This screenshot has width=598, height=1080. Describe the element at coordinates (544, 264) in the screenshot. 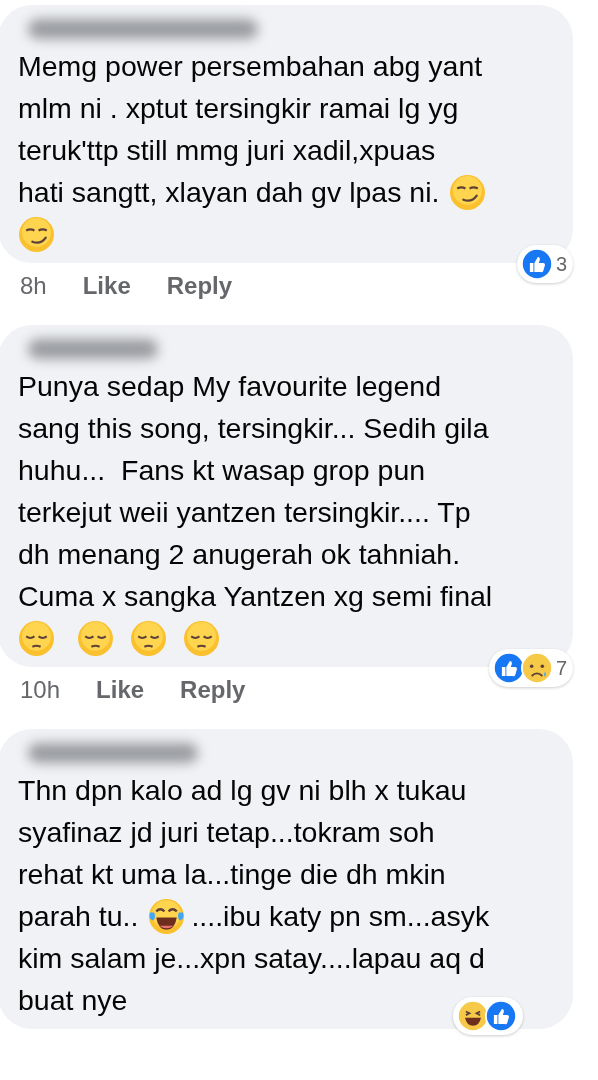

I see `reaction-pill: 3` at that location.